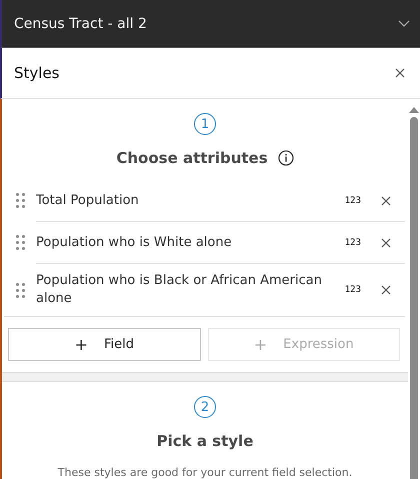  Describe the element at coordinates (414, 298) in the screenshot. I see `scrollbar-thumb` at that location.